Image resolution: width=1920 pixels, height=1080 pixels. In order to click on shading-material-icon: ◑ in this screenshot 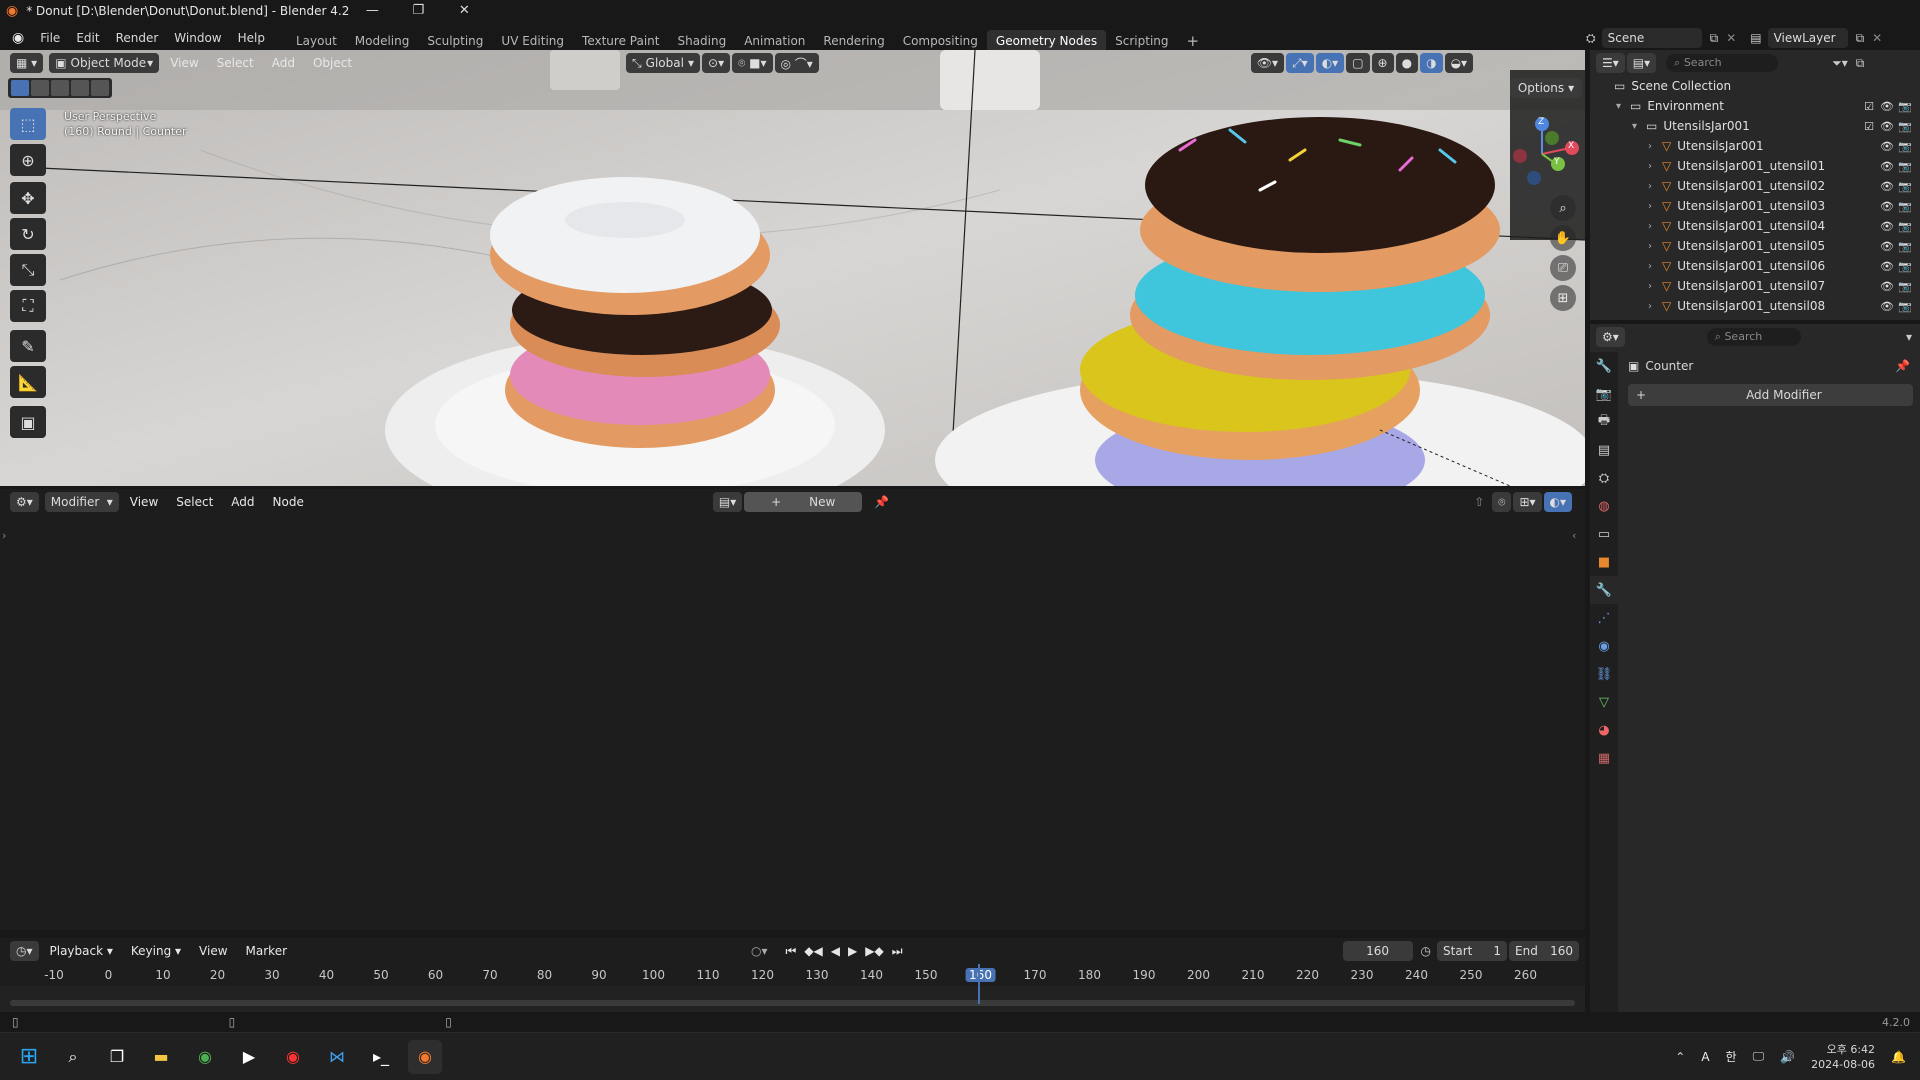, I will do `click(1431, 63)`.